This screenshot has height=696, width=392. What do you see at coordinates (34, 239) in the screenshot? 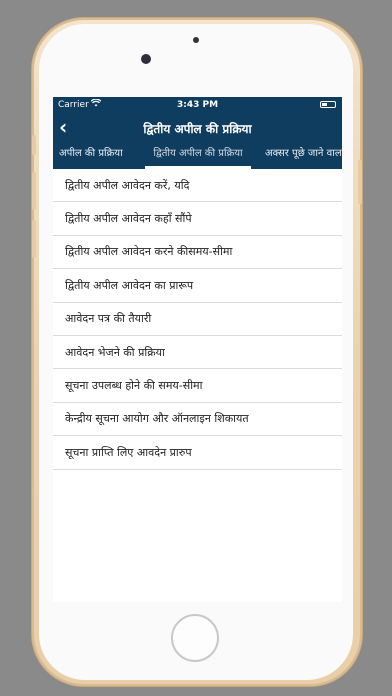
I see `volume-down-button` at bounding box center [34, 239].